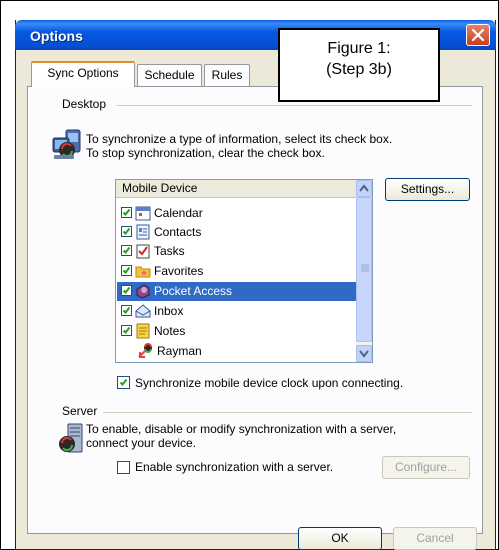  Describe the element at coordinates (236, 189) in the screenshot. I see `list-column-header: Mobile Device` at that location.